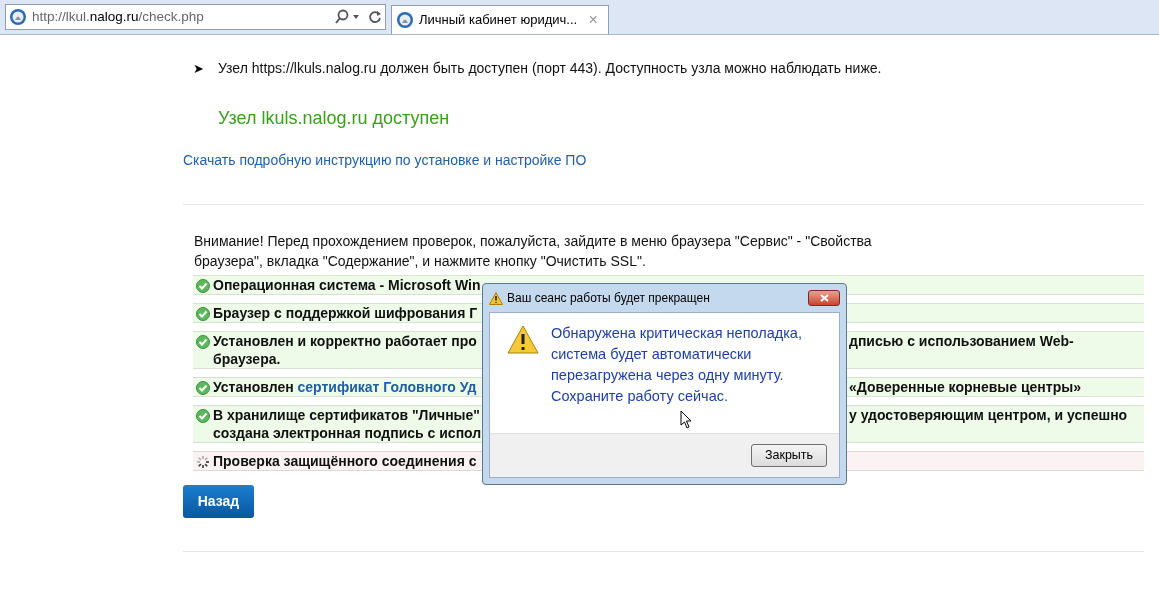  Describe the element at coordinates (118, 16) in the screenshot. I see `url-text: http://lkul.nalog.ru/check.php` at that location.